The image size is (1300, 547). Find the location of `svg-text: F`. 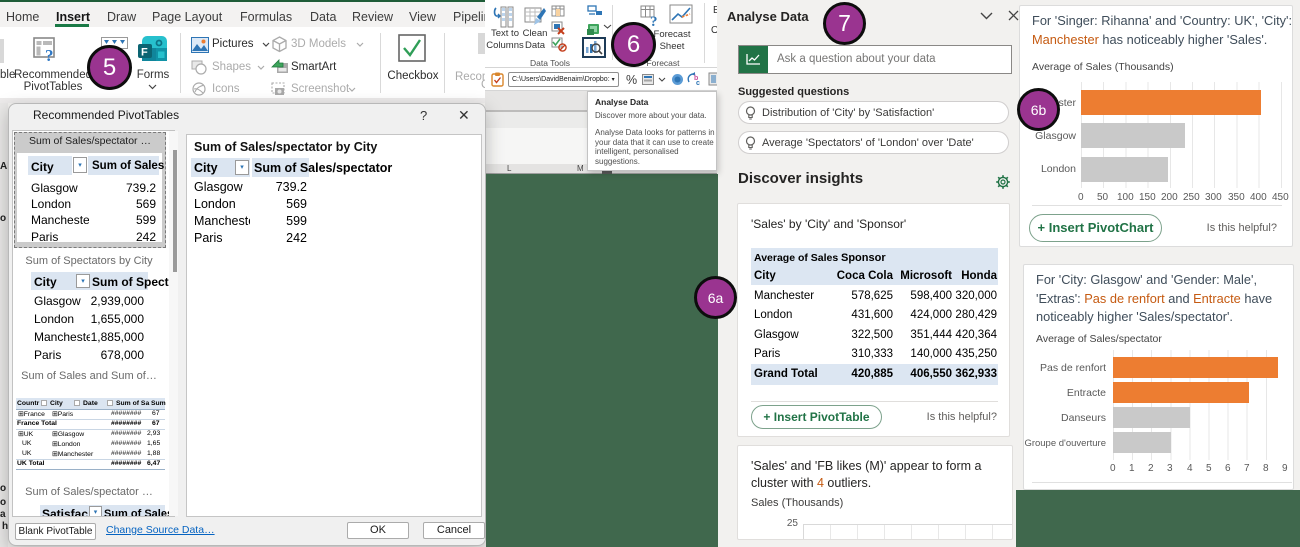

svg-text: F is located at coordinates (144, 53).